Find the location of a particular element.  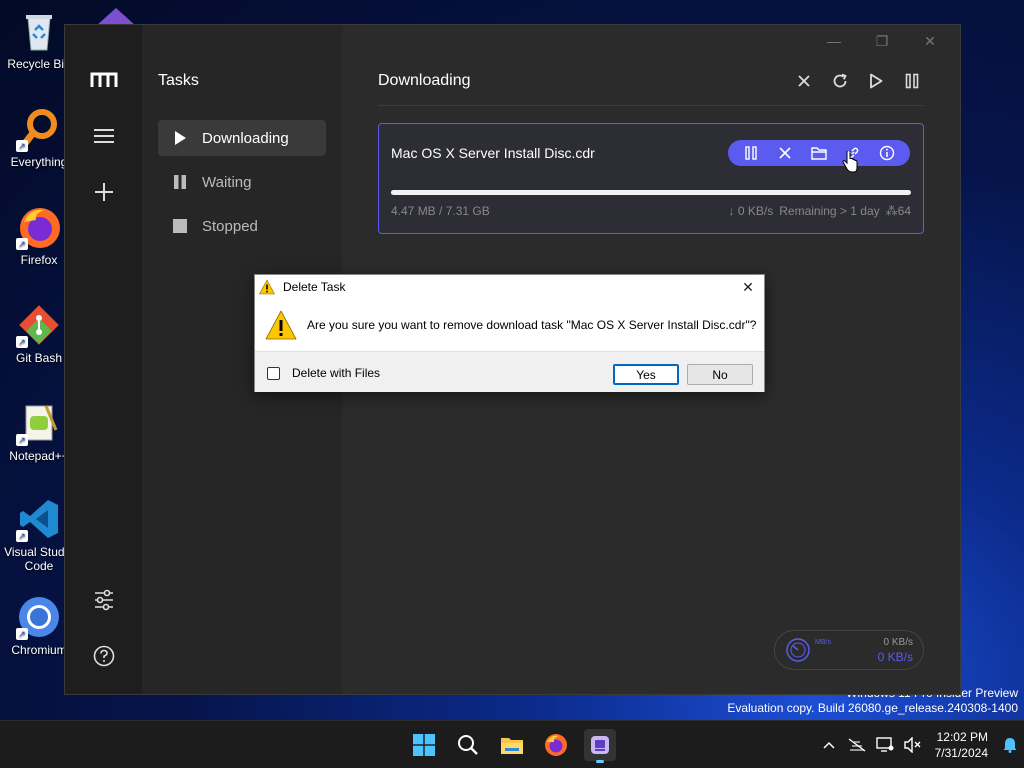

minimize-button: — is located at coordinates (834, 41).